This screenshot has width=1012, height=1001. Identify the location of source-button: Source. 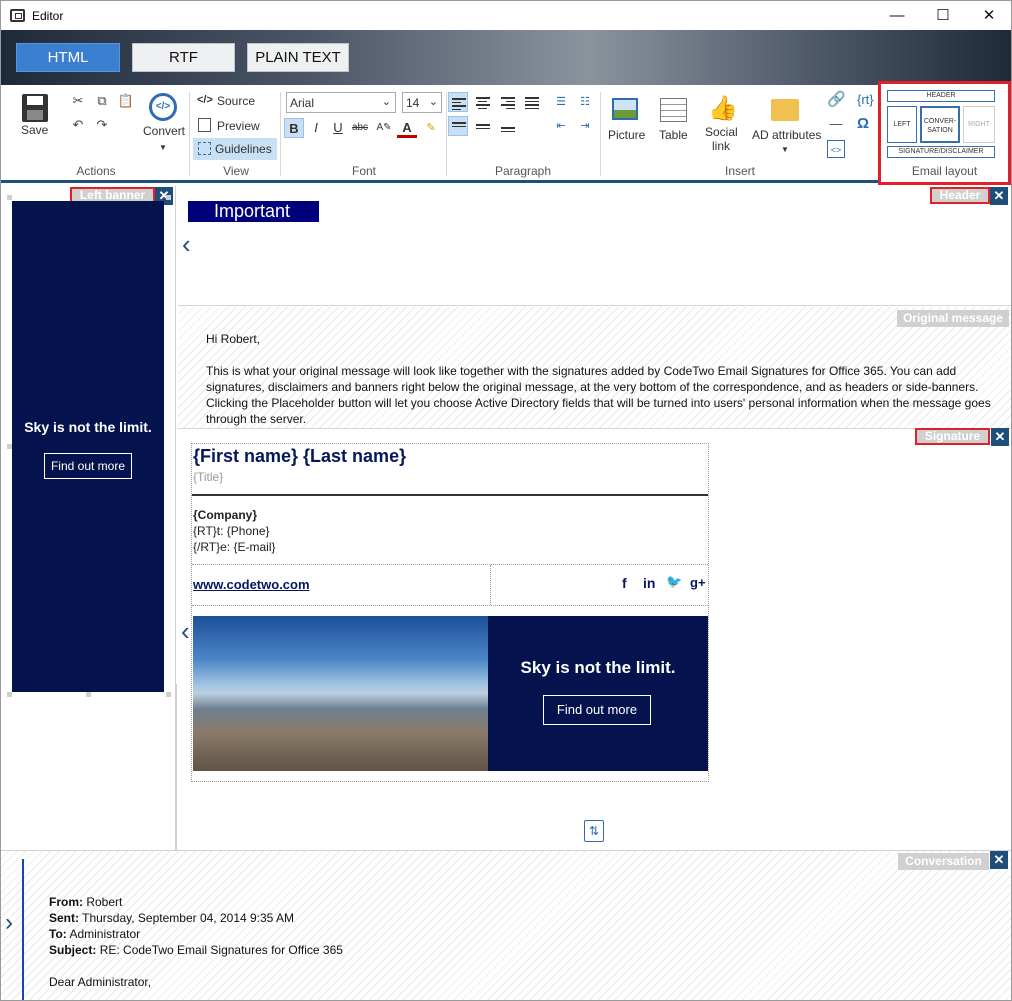
(236, 101).